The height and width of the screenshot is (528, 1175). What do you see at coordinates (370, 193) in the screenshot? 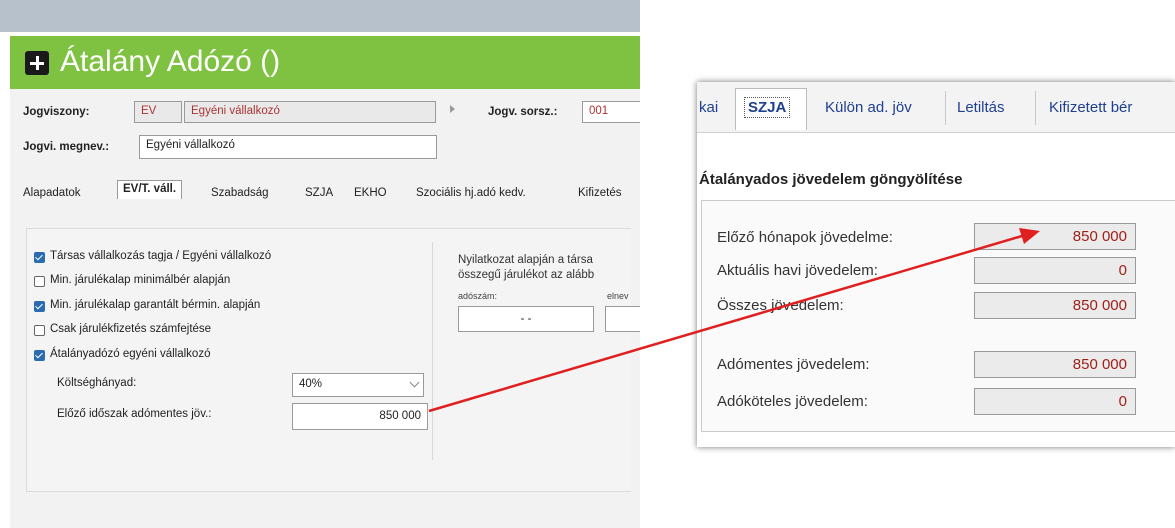
I see `tab-ekho: EKHO` at bounding box center [370, 193].